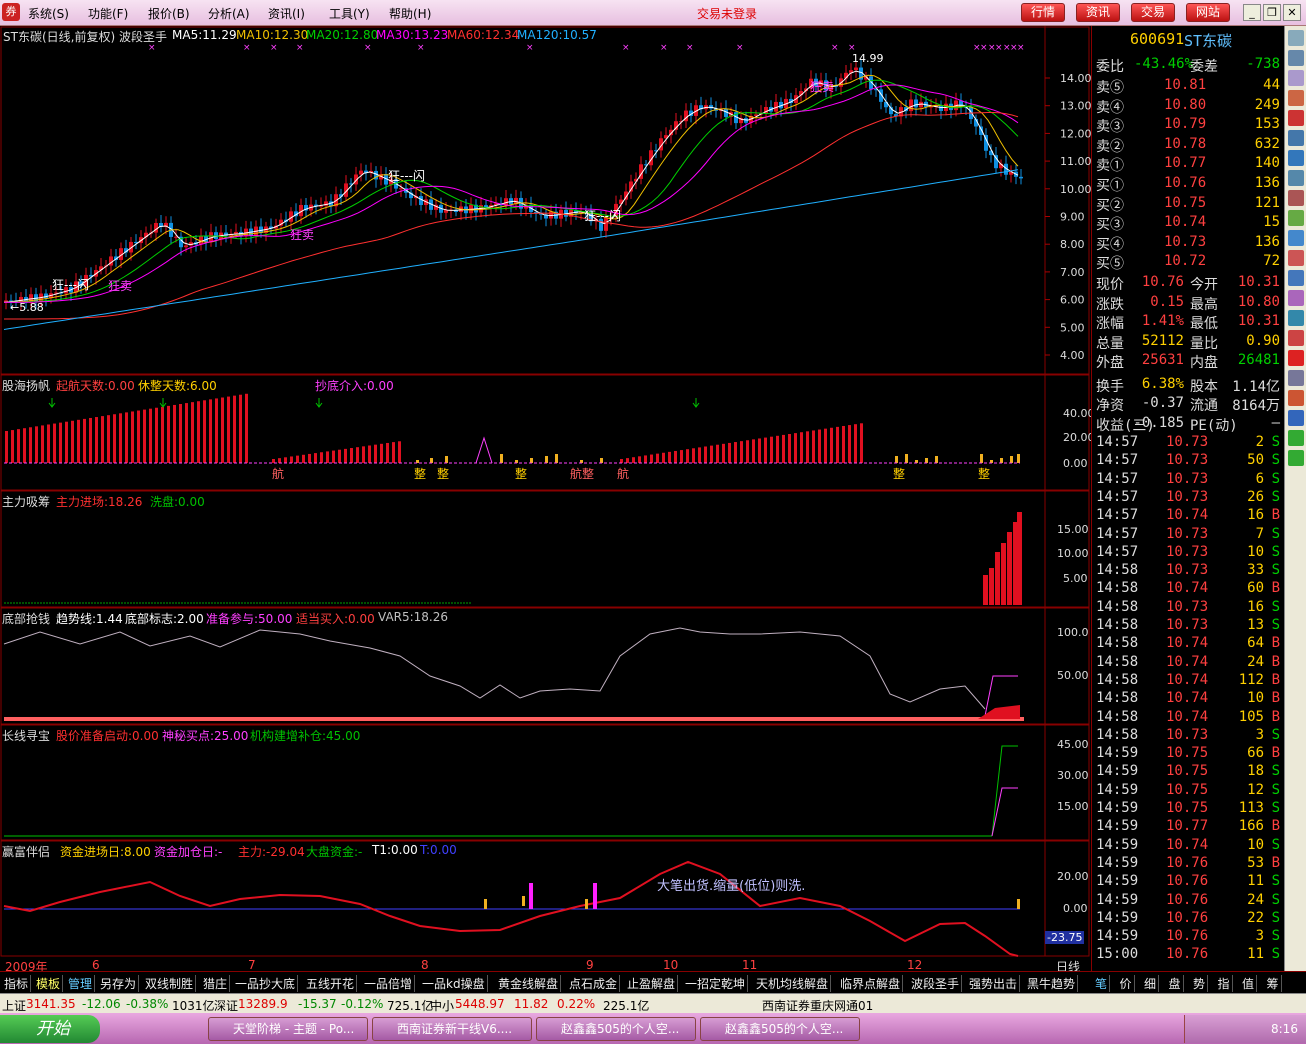 This screenshot has width=1306, height=1044. I want to click on weibi-label: 委比, so click(1110, 67).